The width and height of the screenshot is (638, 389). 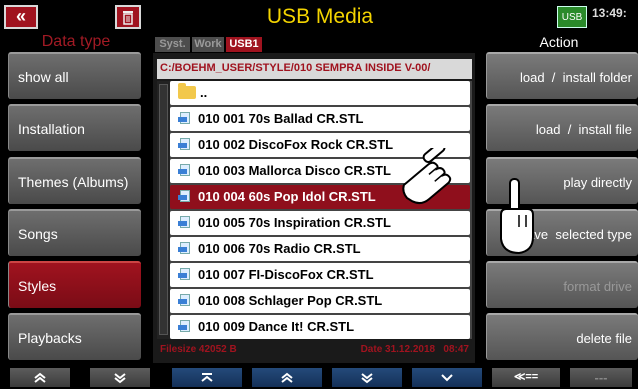 I want to click on list-page-up-button, so click(x=287, y=377).